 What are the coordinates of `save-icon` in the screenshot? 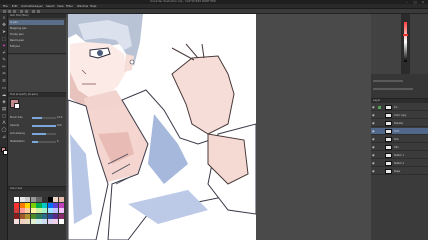 It's located at (14, 11).